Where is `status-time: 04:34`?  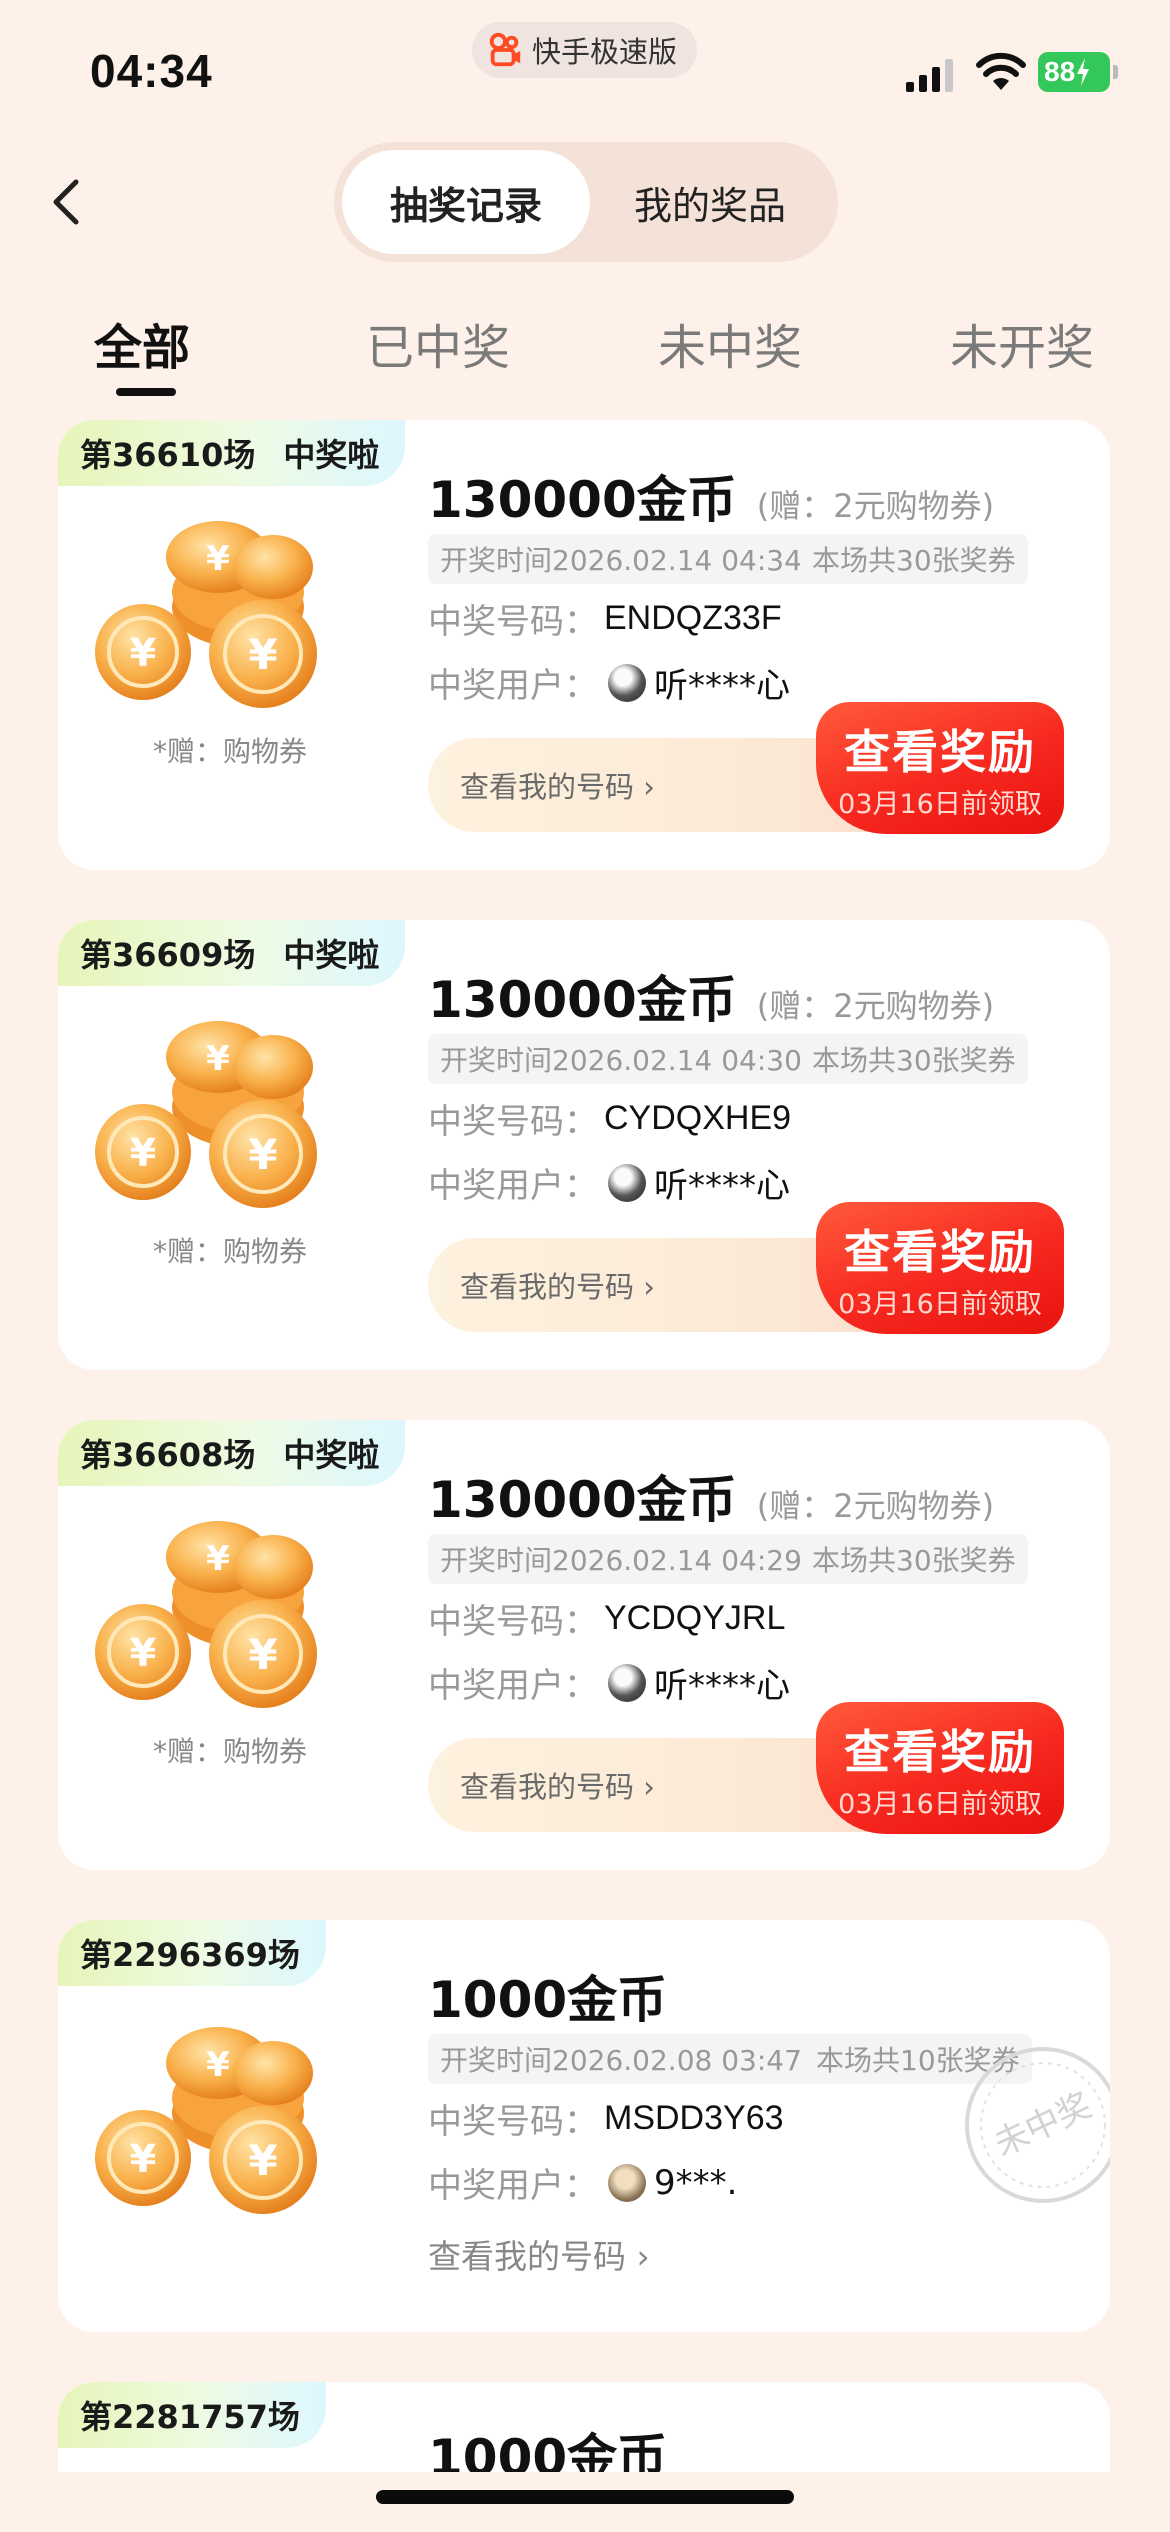
status-time: 04:34 is located at coordinates (151, 71).